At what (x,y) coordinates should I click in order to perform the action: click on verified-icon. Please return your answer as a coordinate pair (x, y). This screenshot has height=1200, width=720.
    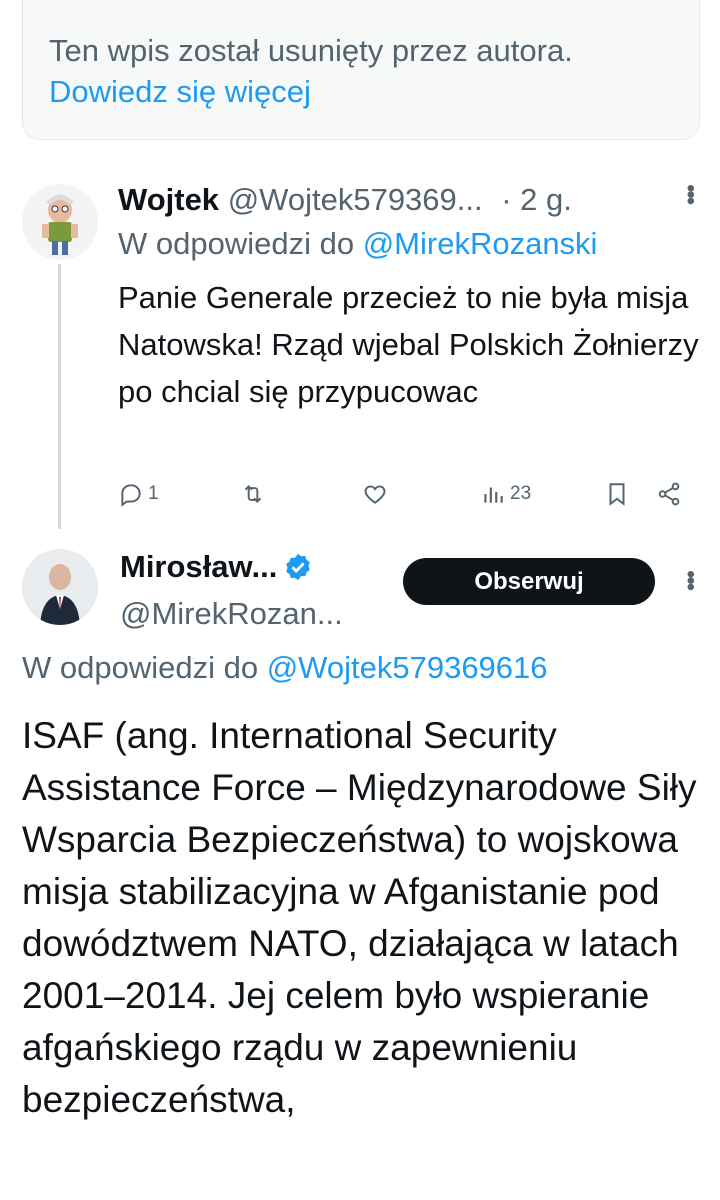
    Looking at the image, I should click on (298, 567).